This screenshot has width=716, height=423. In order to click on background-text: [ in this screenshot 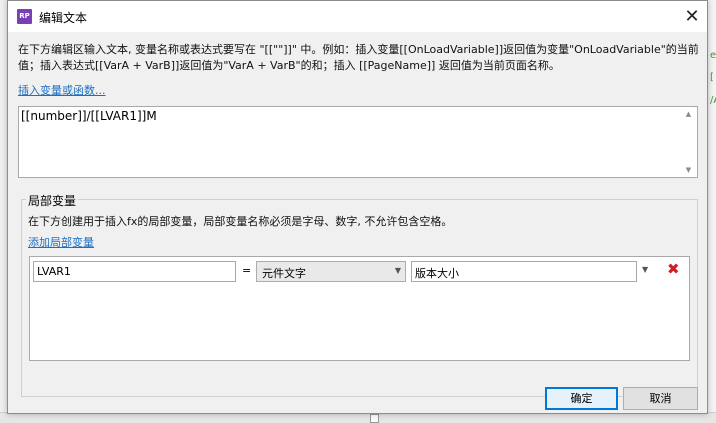, I will do `click(712, 77)`.